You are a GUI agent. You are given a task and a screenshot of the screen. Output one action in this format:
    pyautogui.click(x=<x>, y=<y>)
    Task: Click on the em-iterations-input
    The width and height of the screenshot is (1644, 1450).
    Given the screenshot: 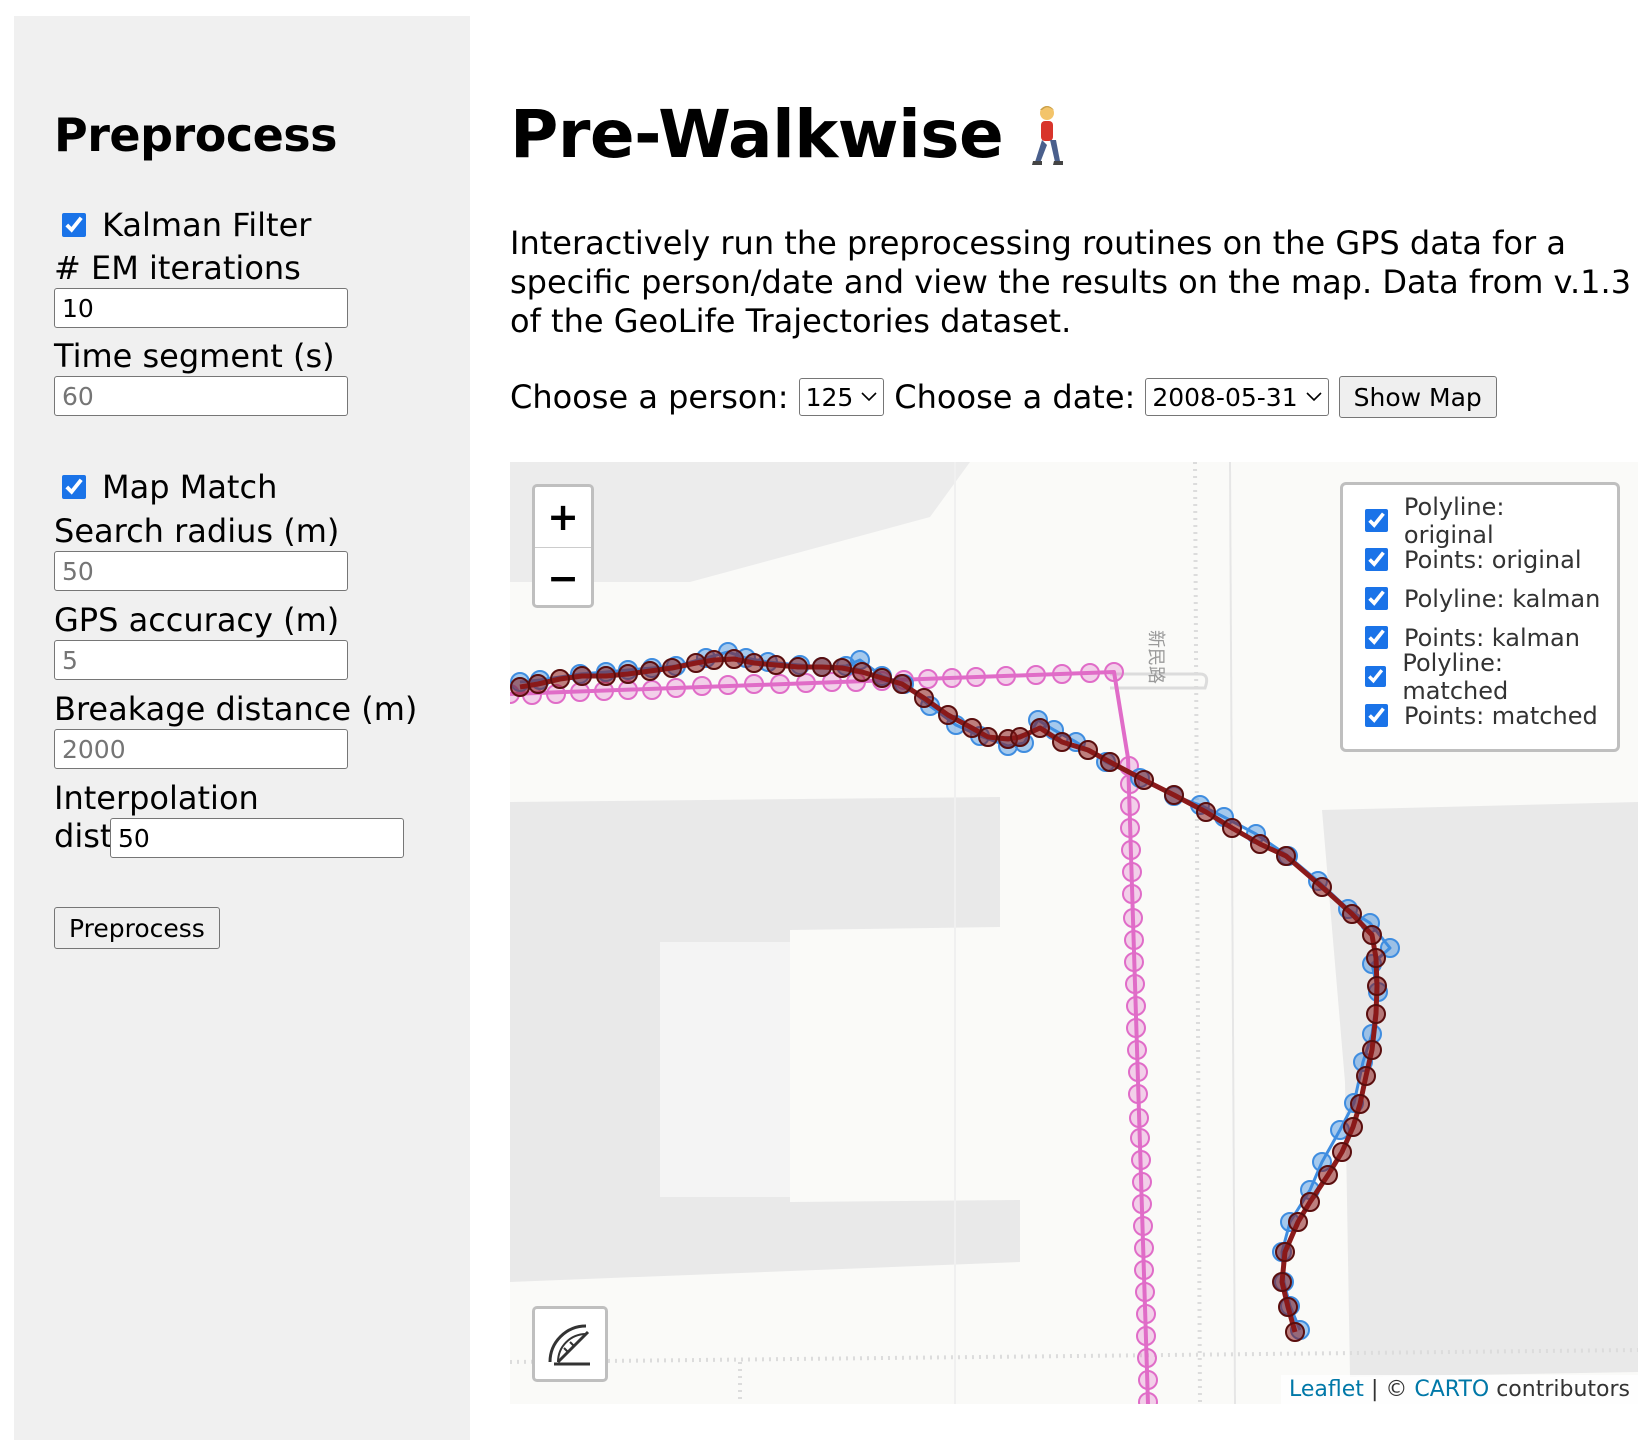 What is the action you would take?
    pyautogui.click(x=201, y=308)
    